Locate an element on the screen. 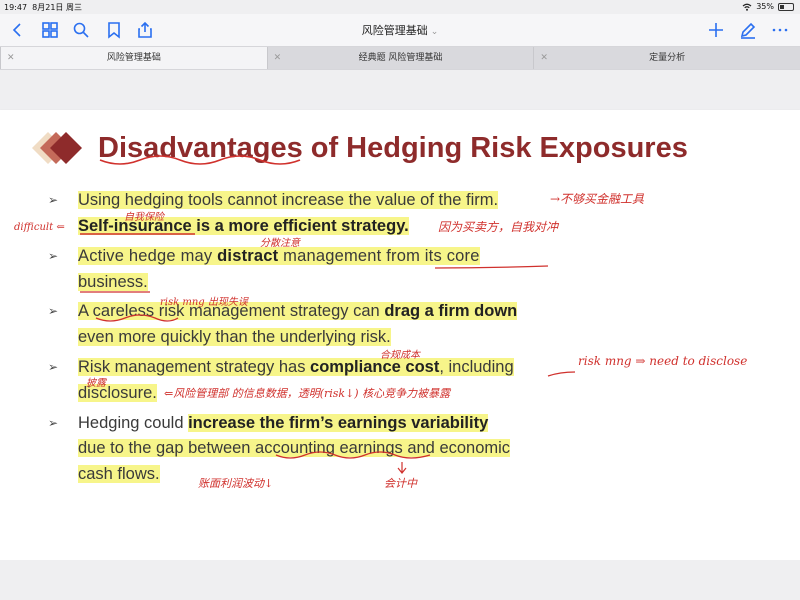  ink-note-4: 因为买卖方，自我对冲 is located at coordinates (498, 227).